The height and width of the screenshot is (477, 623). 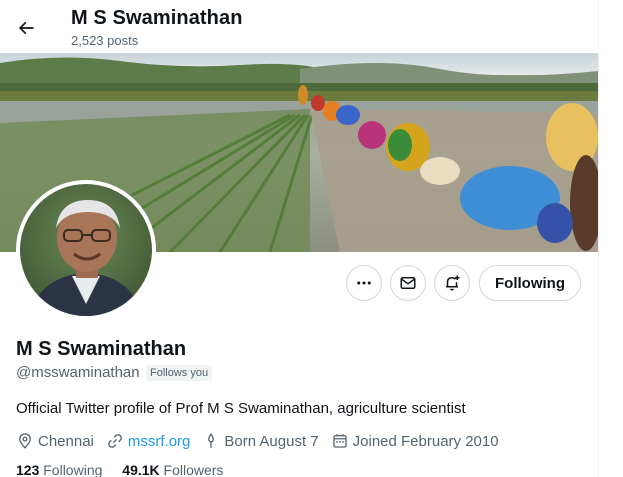 I want to click on profile-name: M S Swaminathan, so click(x=101, y=349).